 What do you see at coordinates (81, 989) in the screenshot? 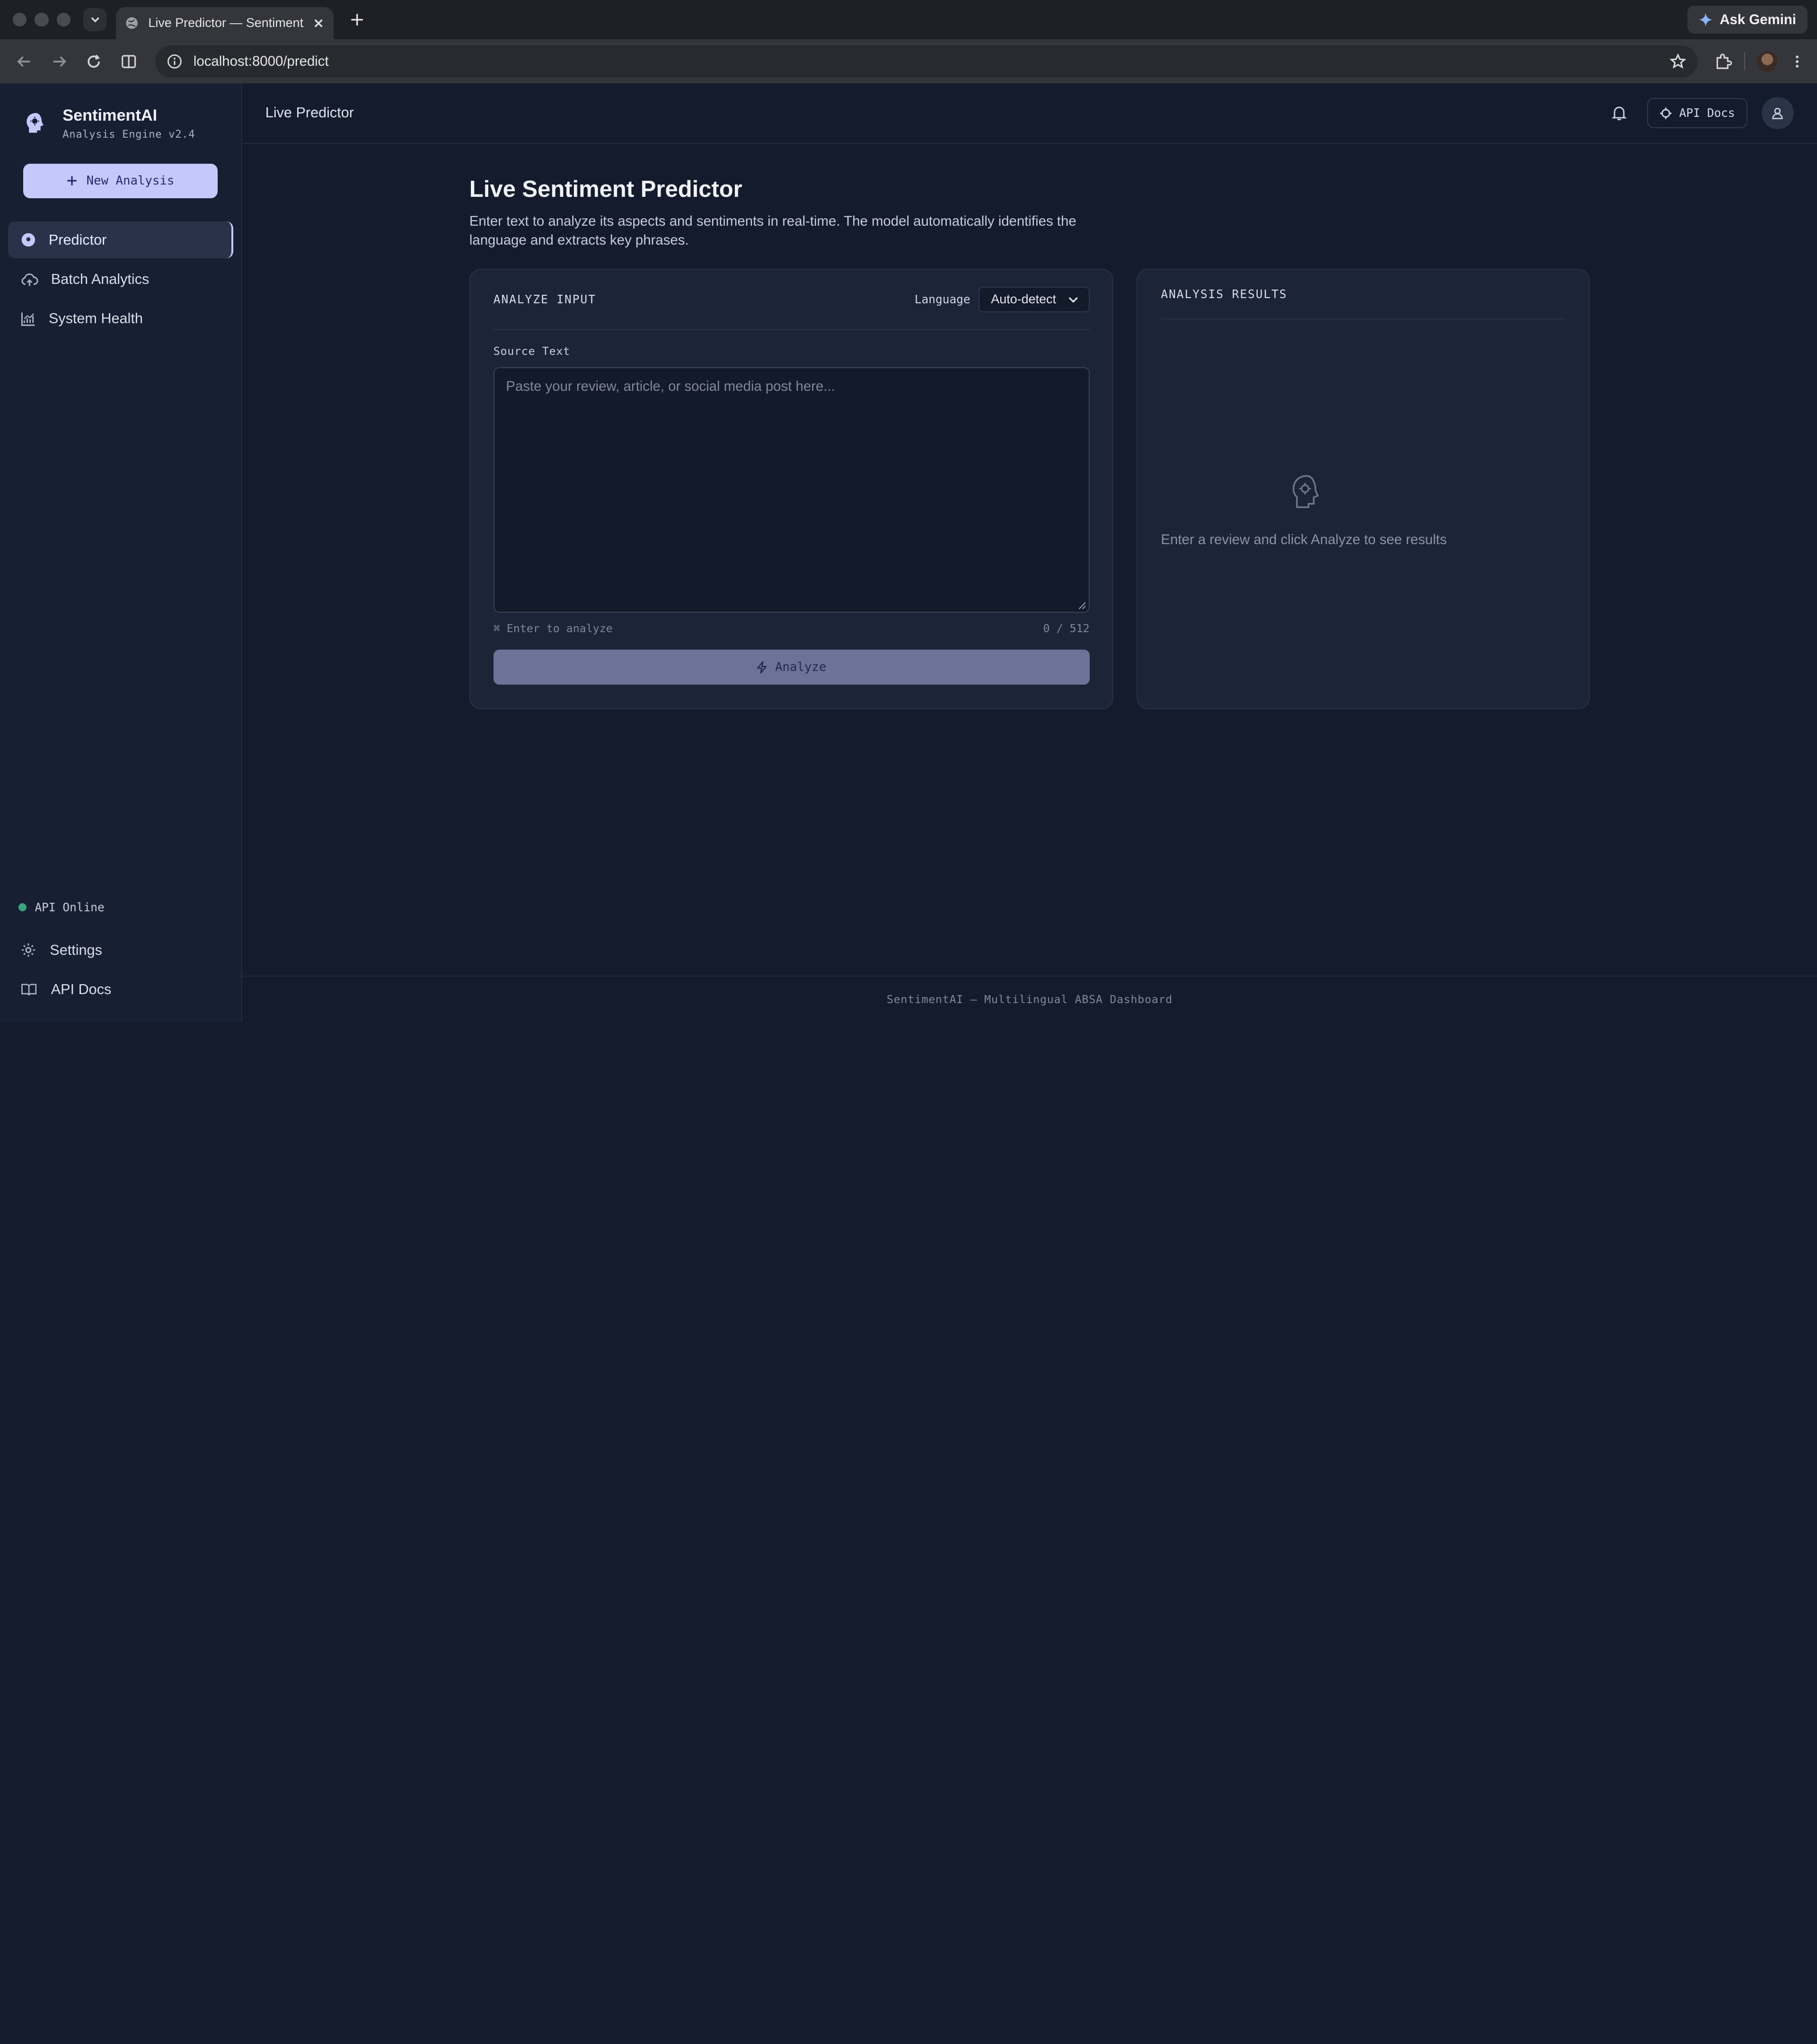
I see `sidebar-link-label: API Docs` at bounding box center [81, 989].